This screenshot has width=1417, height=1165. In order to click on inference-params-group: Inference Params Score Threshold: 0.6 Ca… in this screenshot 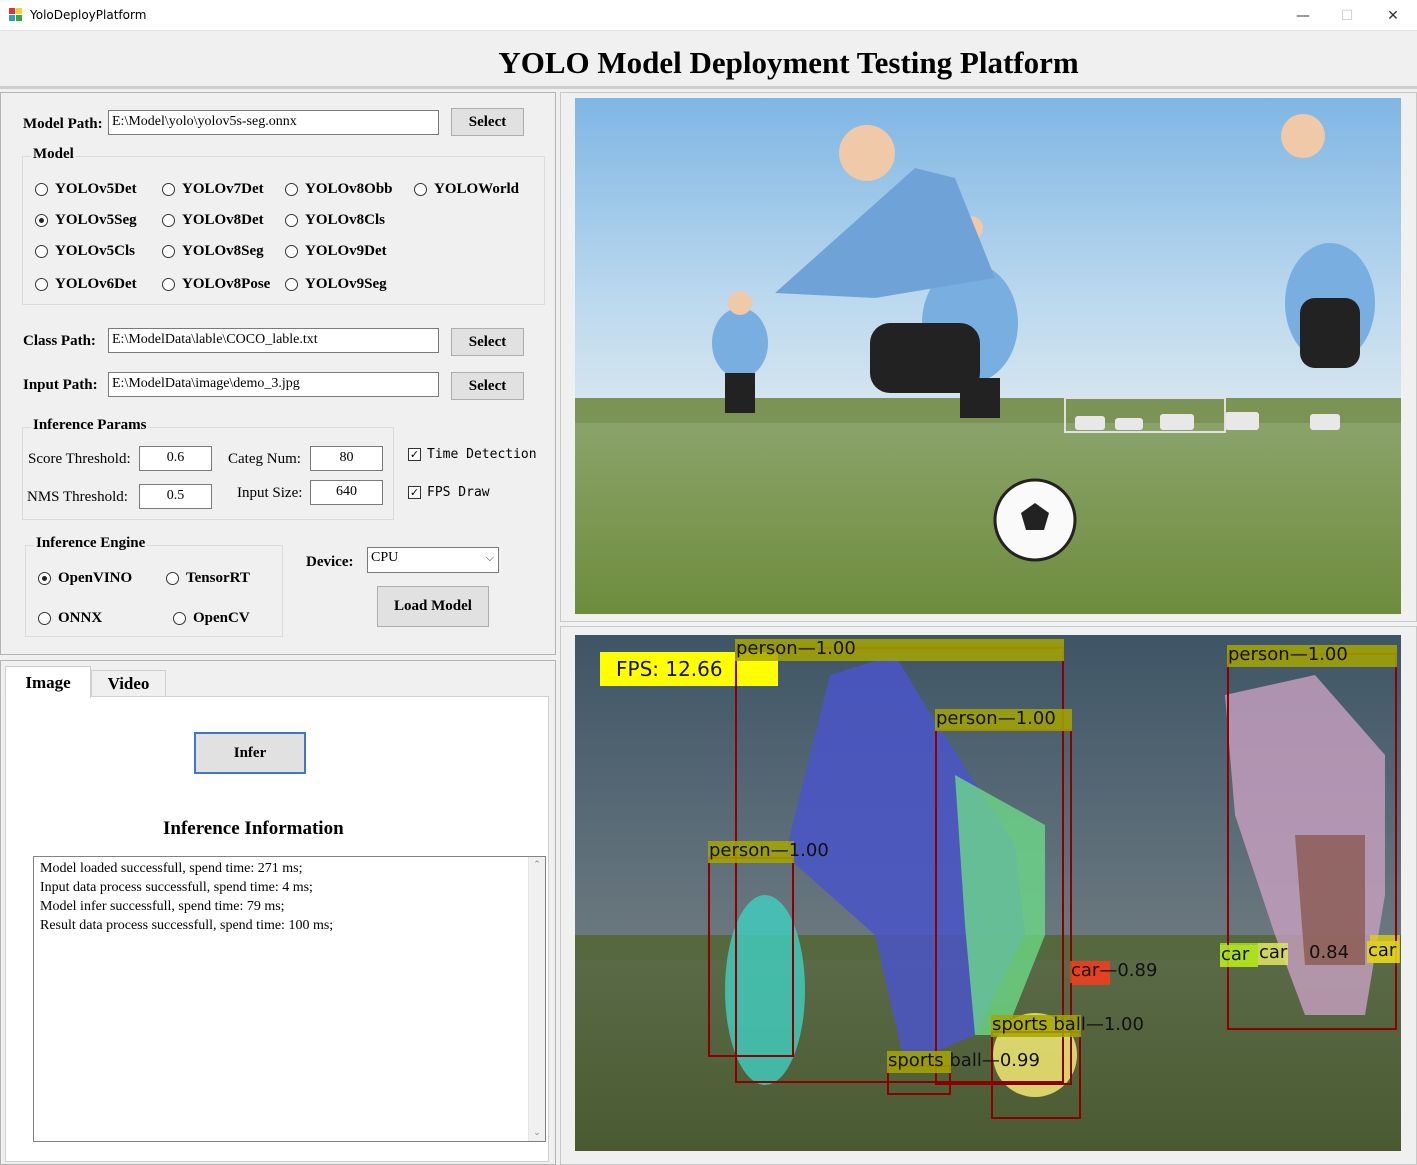, I will do `click(208, 468)`.